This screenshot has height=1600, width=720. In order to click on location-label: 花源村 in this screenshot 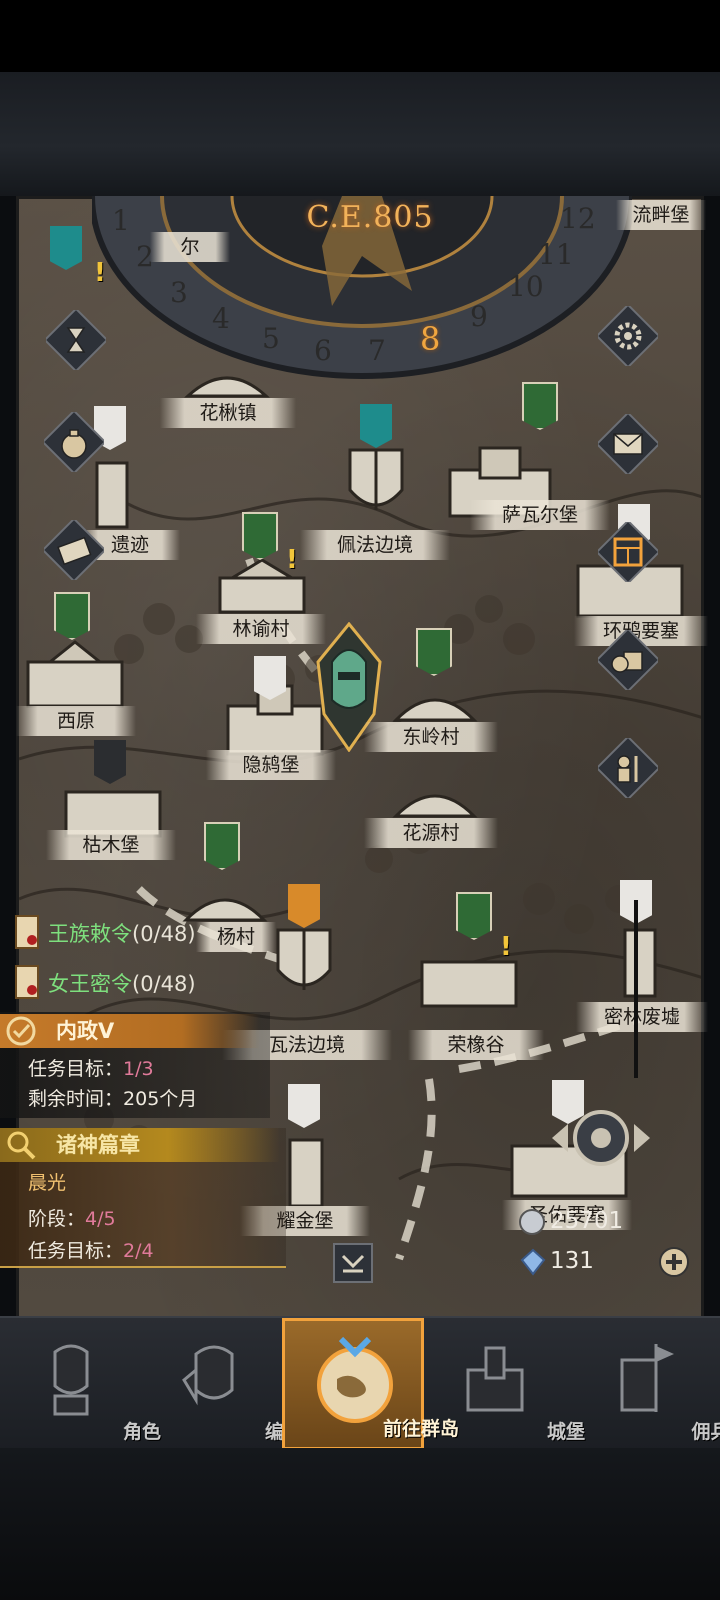, I will do `click(431, 833)`.